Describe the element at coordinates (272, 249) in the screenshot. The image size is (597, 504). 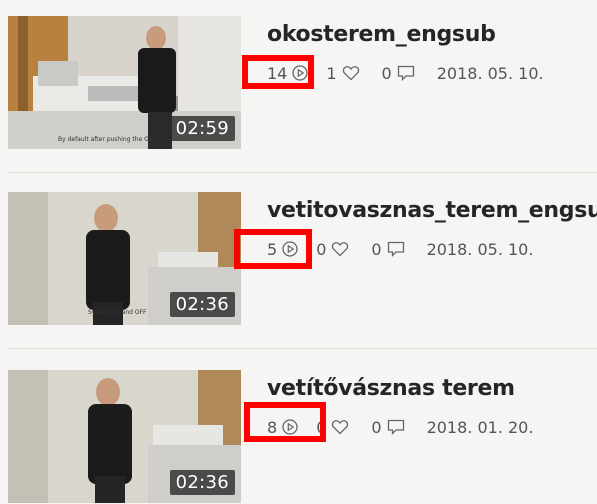
I see `play-count-value: 5` at that location.